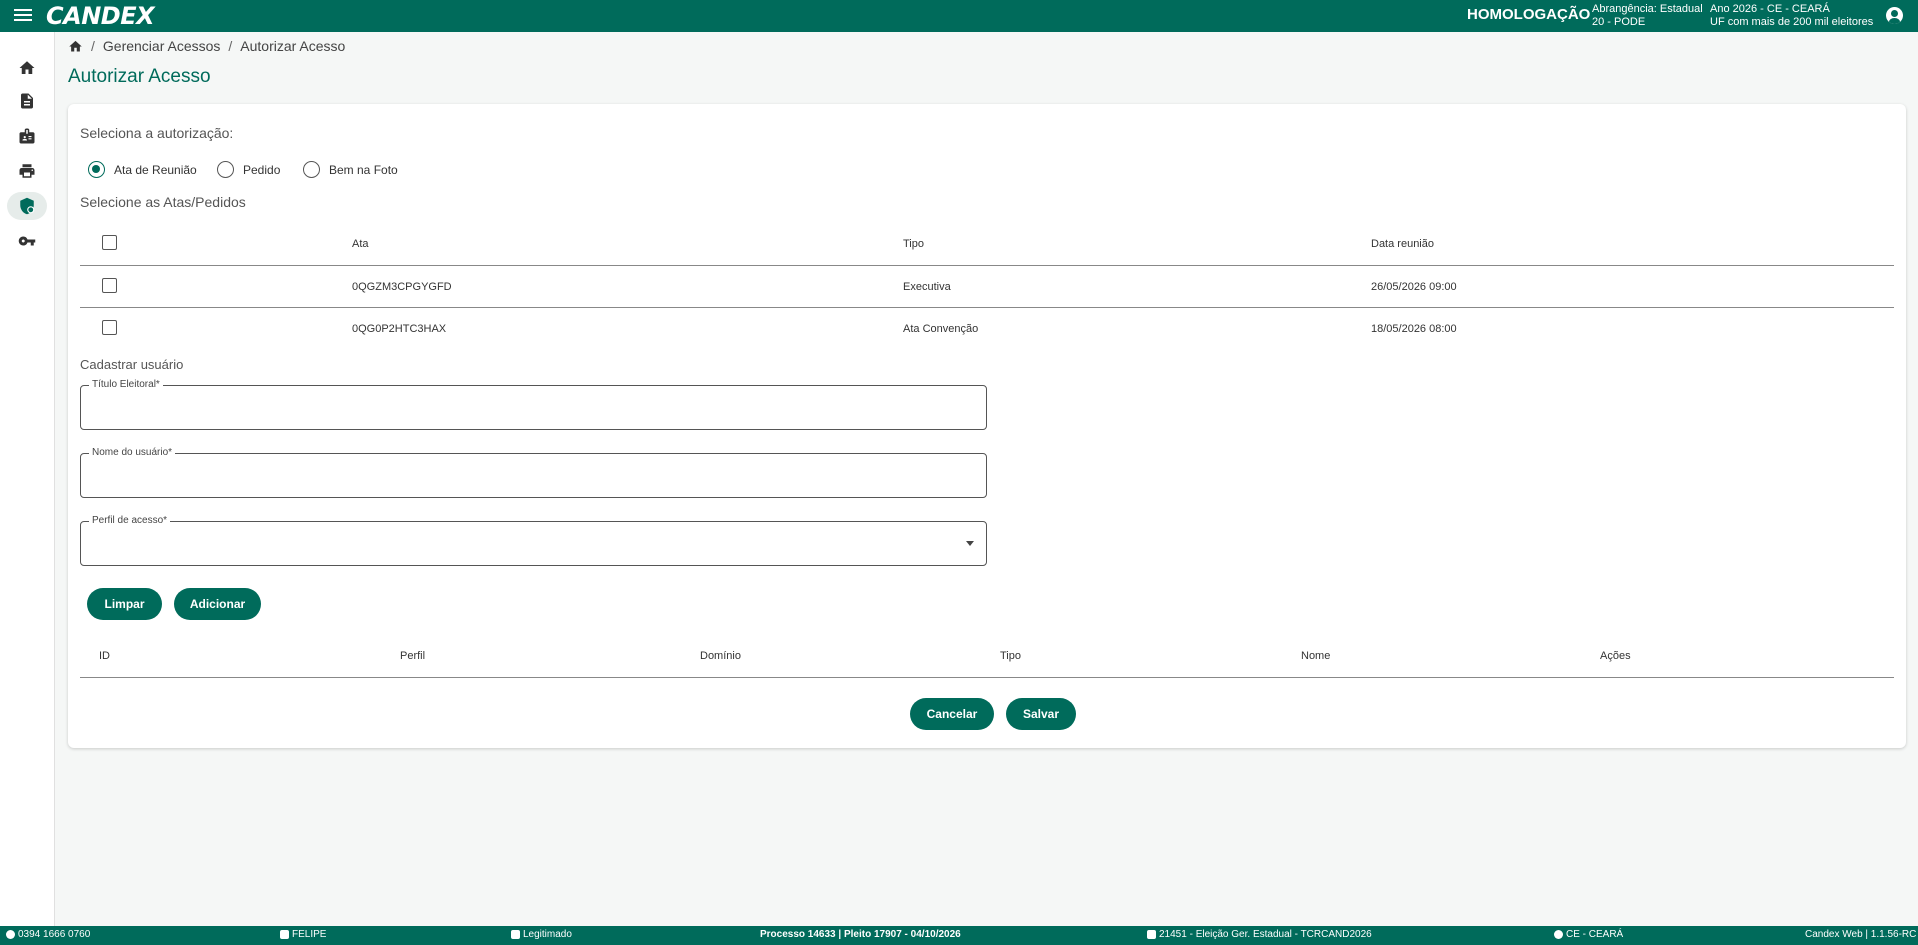 This screenshot has height=945, width=1918. I want to click on column-header-dominio: Domínio, so click(720, 656).